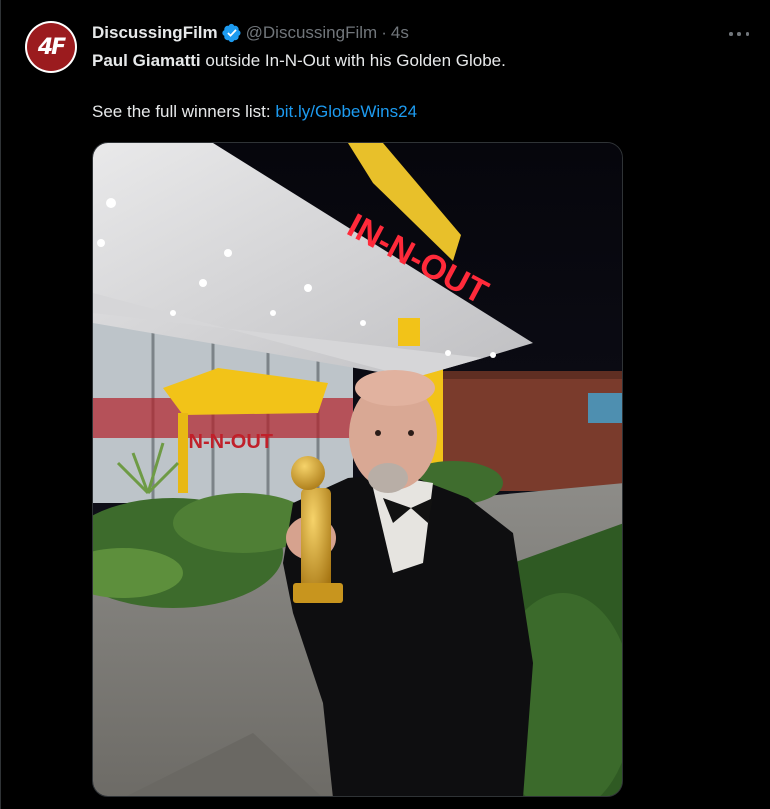  What do you see at coordinates (146, 60) in the screenshot?
I see `bold-name: Paul Giamatti` at bounding box center [146, 60].